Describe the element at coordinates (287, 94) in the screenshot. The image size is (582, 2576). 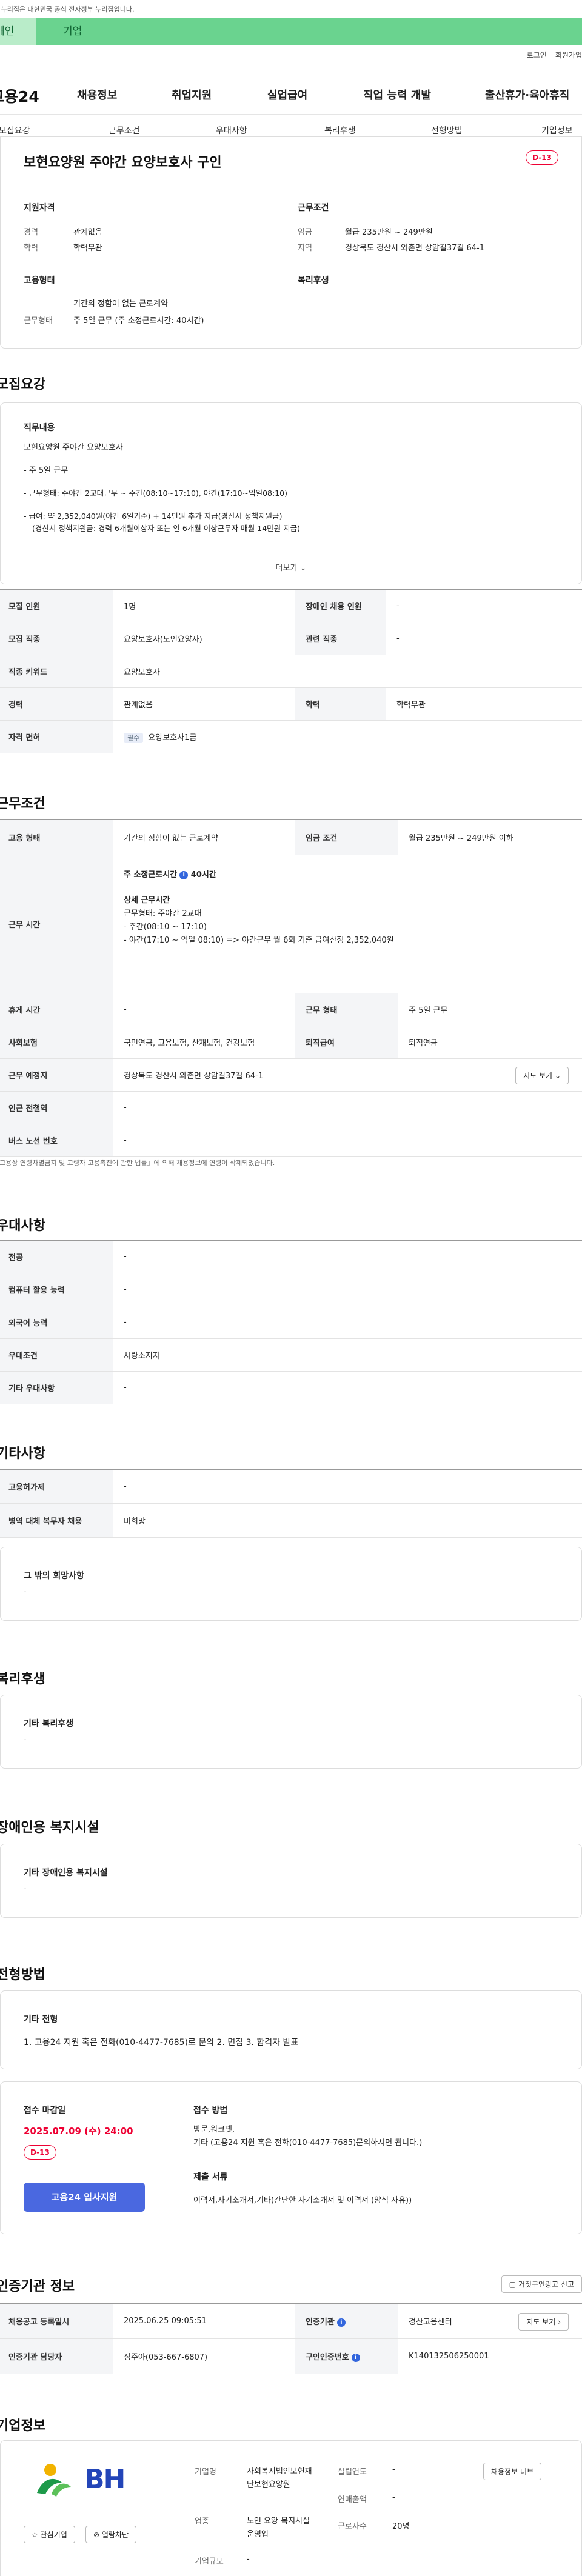
I see `nav-unemployment-benefit: 실업급여` at that location.